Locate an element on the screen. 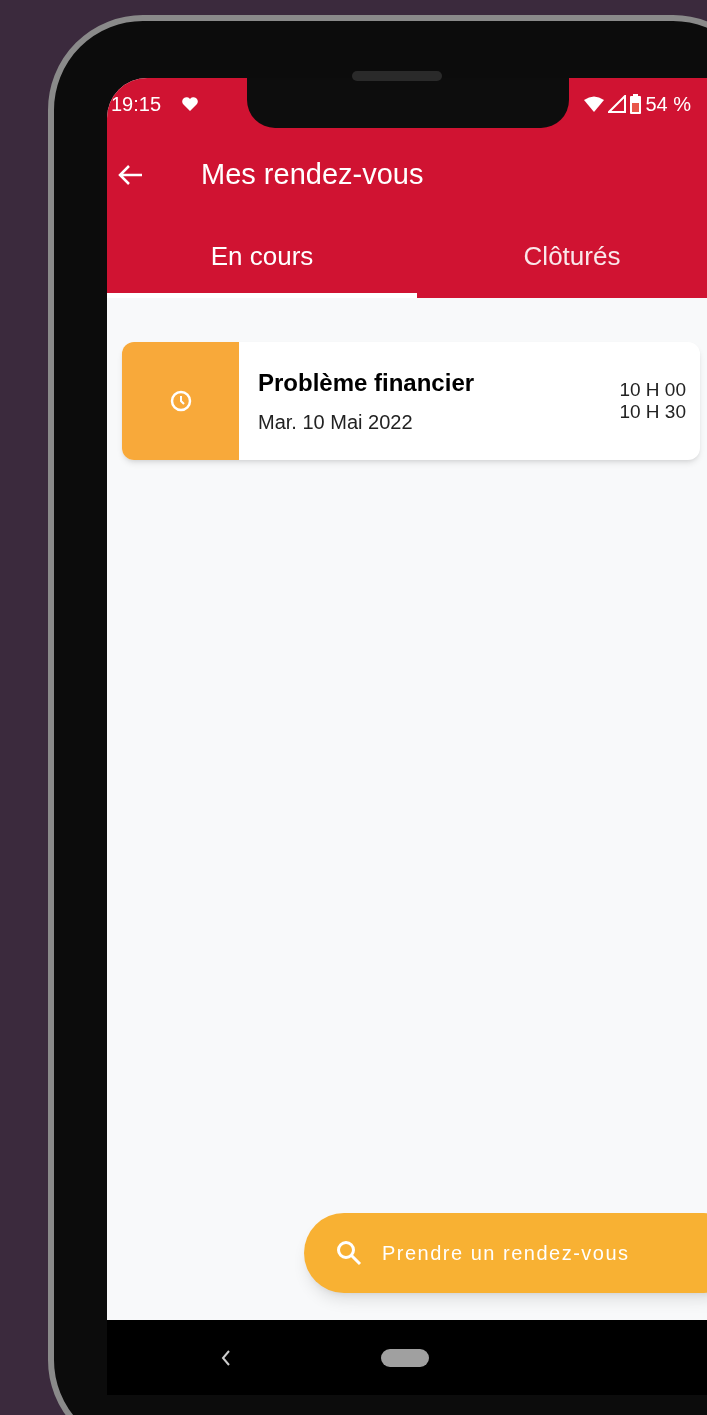 This screenshot has width=707, height=1415. tab: En cours is located at coordinates (262, 259).